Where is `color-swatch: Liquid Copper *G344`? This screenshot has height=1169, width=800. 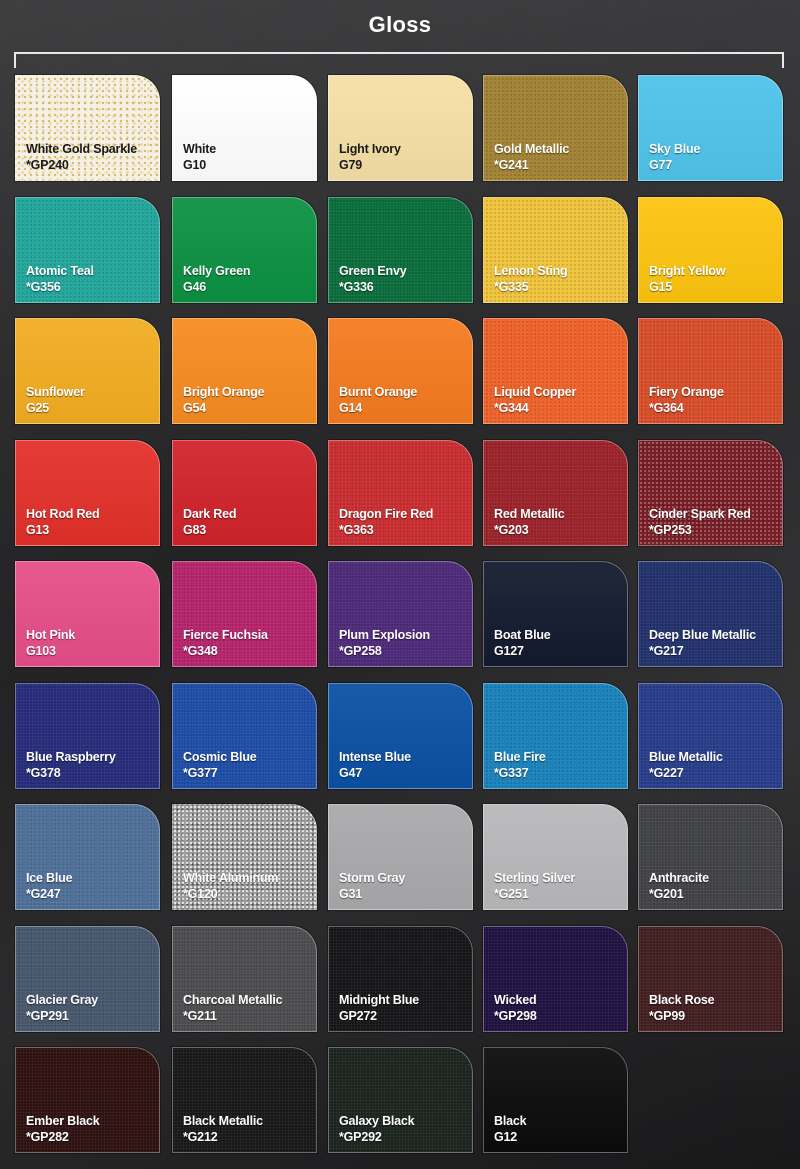 color-swatch: Liquid Copper *G344 is located at coordinates (555, 371).